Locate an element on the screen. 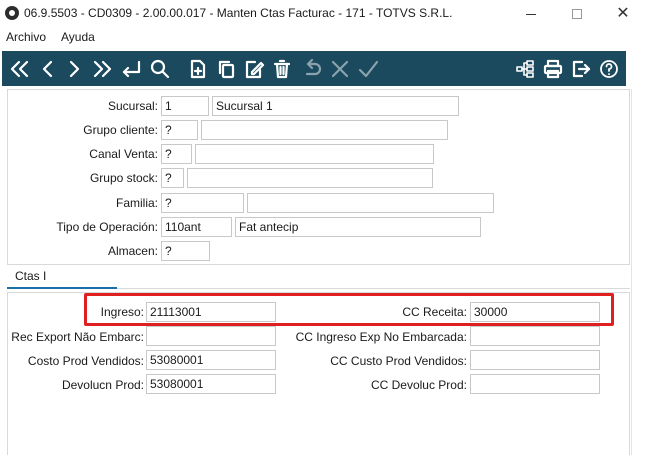 The height and width of the screenshot is (455, 646). rec-export-label: Rec Export Não Embarc: is located at coordinates (77, 337).